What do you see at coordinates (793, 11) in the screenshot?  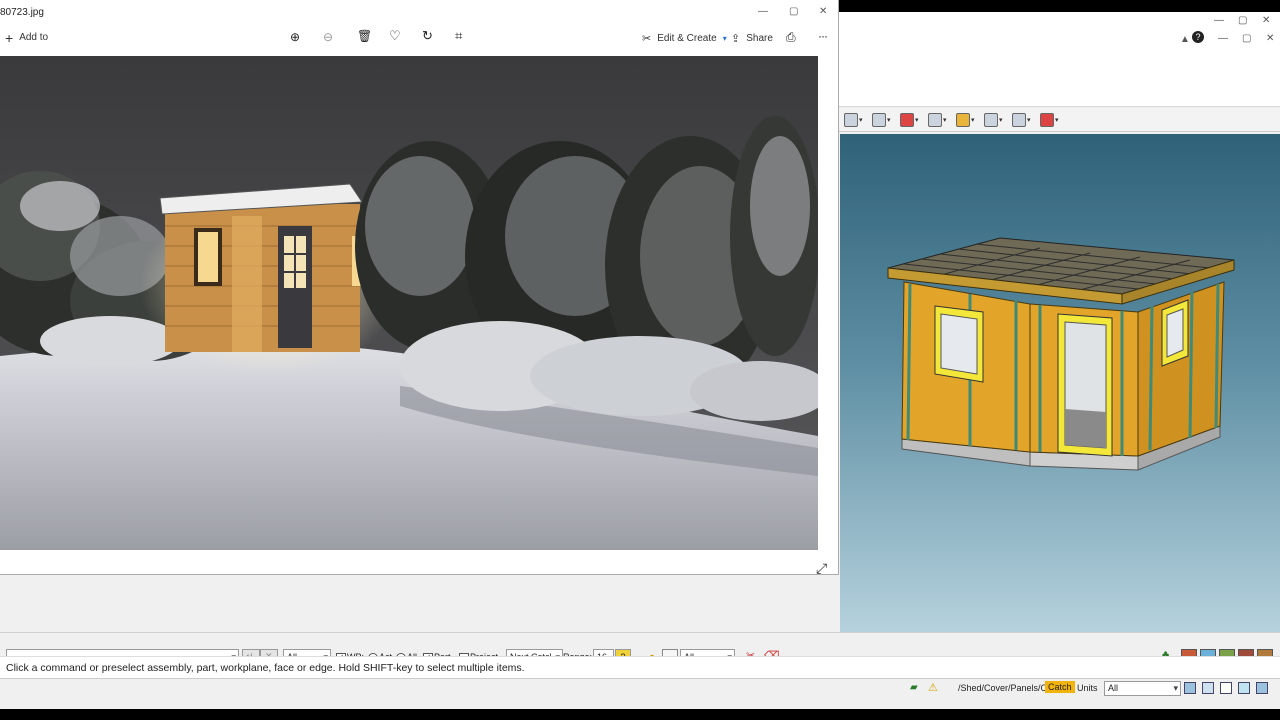 I see `maximize-icon: ▢` at bounding box center [793, 11].